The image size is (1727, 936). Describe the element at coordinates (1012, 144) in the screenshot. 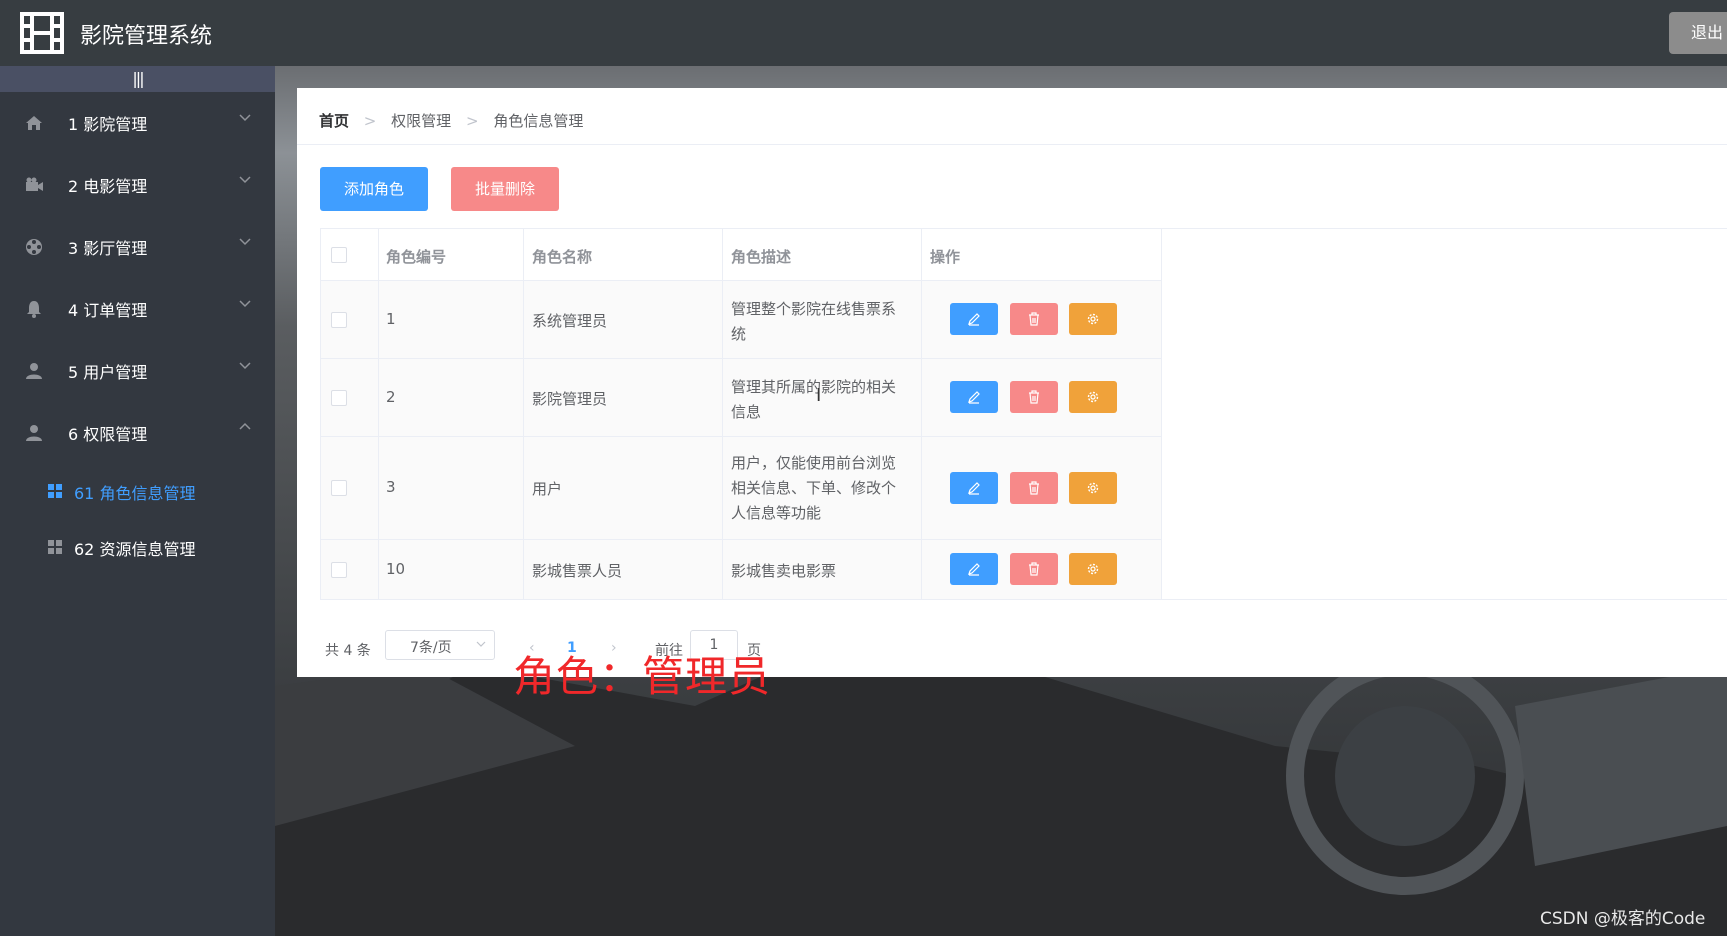

I see `header-divider` at that location.